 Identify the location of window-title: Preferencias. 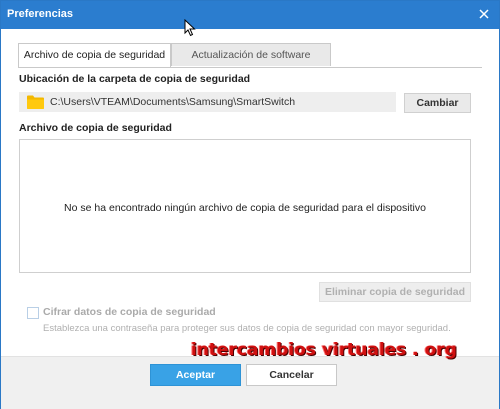
(40, 14).